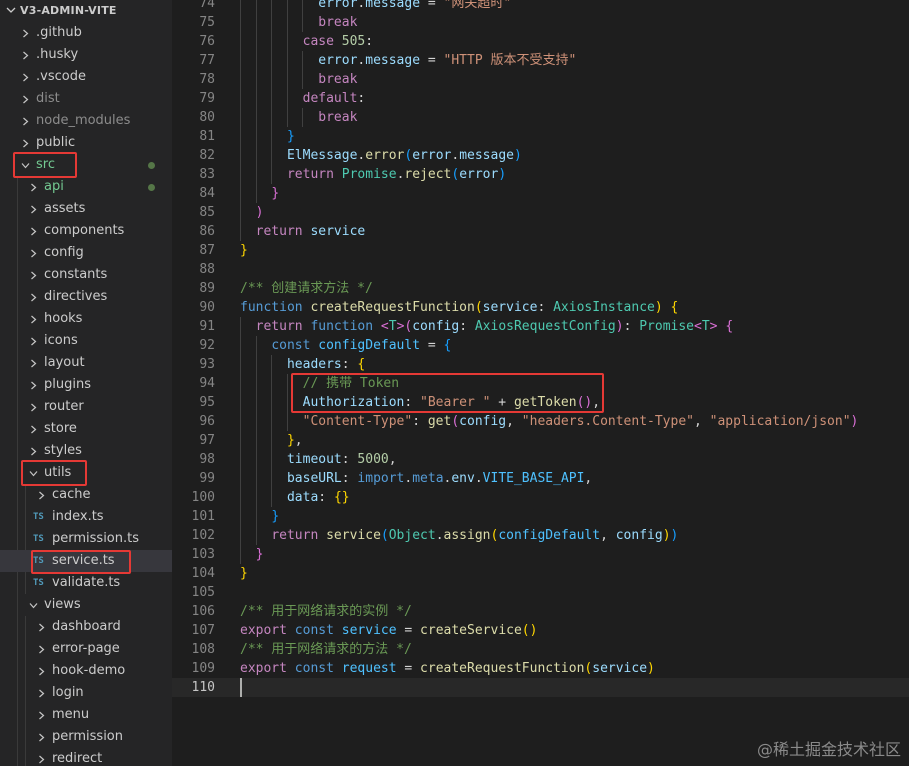 The height and width of the screenshot is (766, 909). Describe the element at coordinates (86, 55) in the screenshot. I see `tree-item-husky: .husky` at that location.